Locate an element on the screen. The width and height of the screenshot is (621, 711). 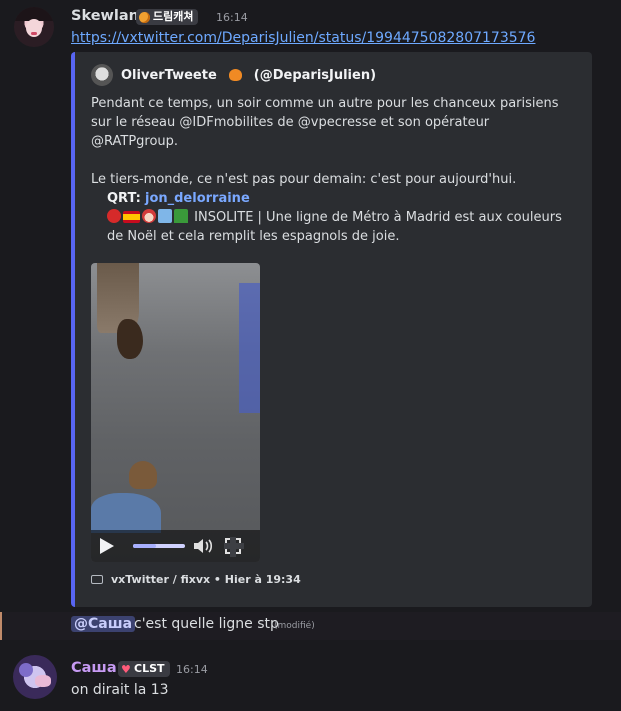
volume-icon is located at coordinates (203, 546).